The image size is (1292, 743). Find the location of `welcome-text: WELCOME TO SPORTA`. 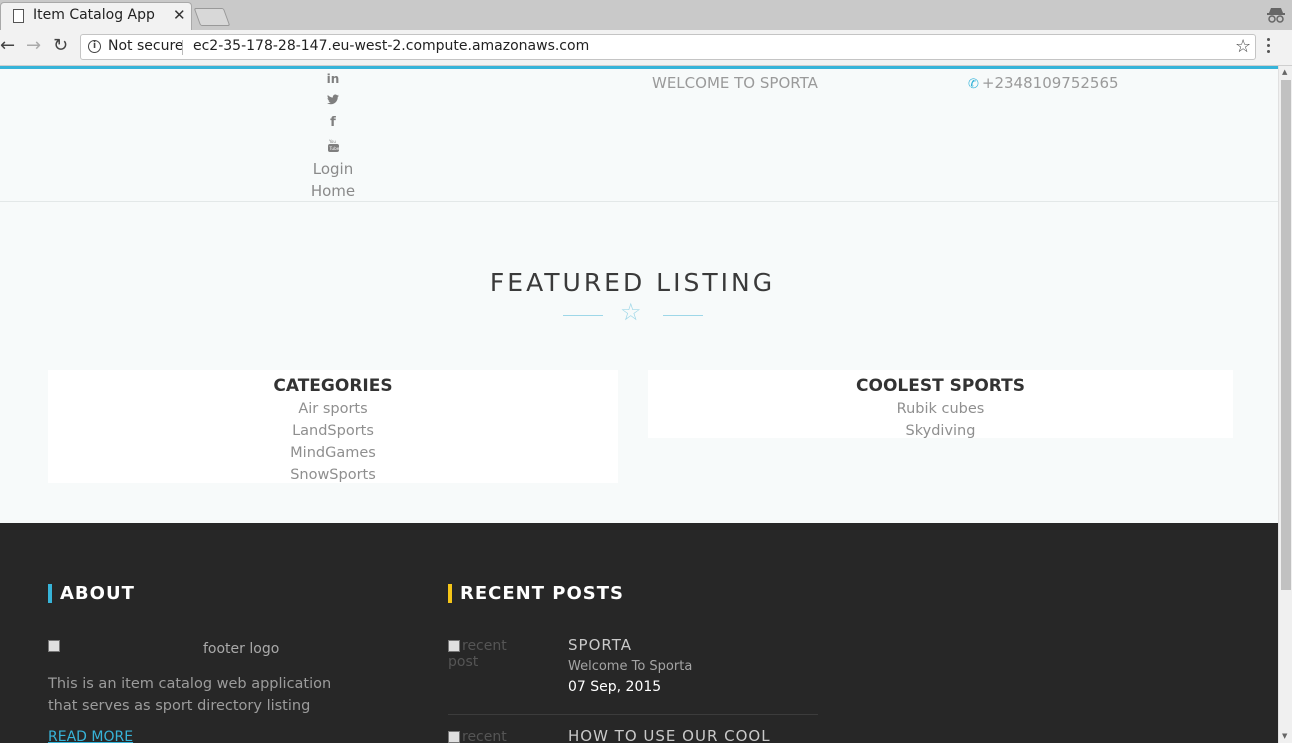

welcome-text: WELCOME TO SPORTA is located at coordinates (735, 83).